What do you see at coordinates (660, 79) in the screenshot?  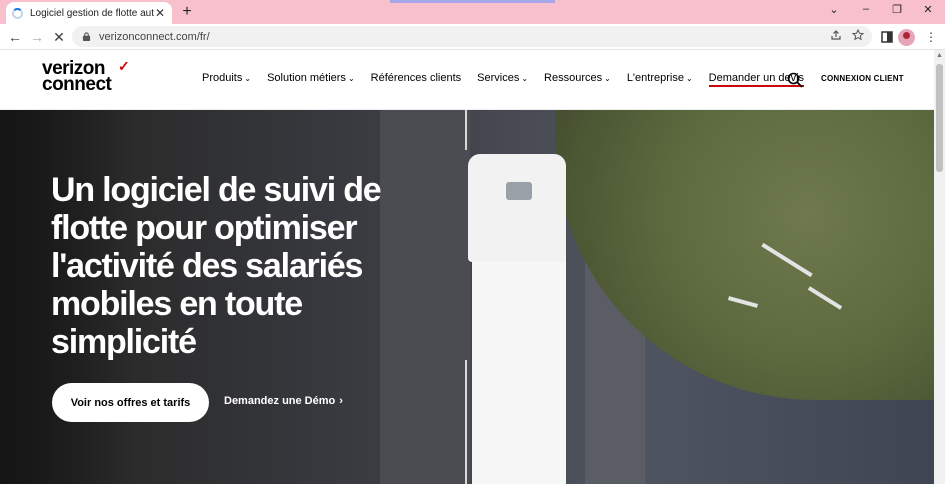 I see `nav-item-entreprise: L'entreprise ⌄` at bounding box center [660, 79].